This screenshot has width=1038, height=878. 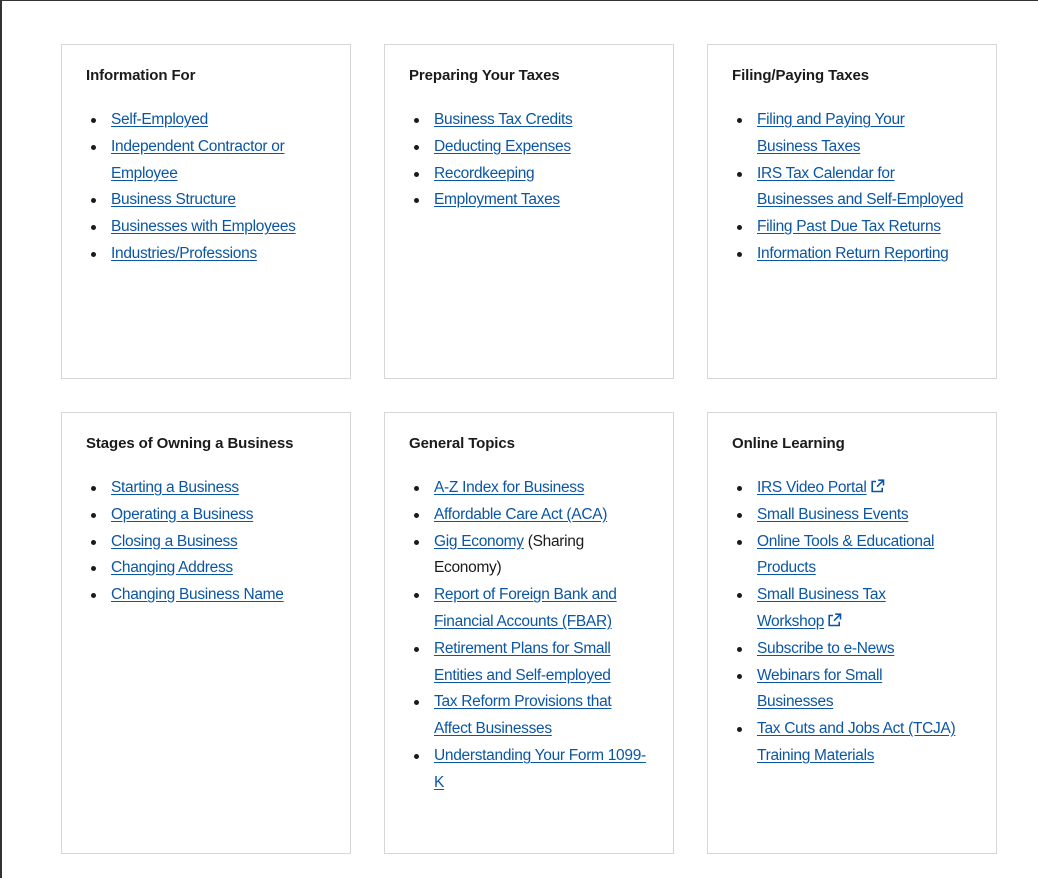 I want to click on link-information-return-reporting: Information Return Reporting, so click(x=853, y=253).